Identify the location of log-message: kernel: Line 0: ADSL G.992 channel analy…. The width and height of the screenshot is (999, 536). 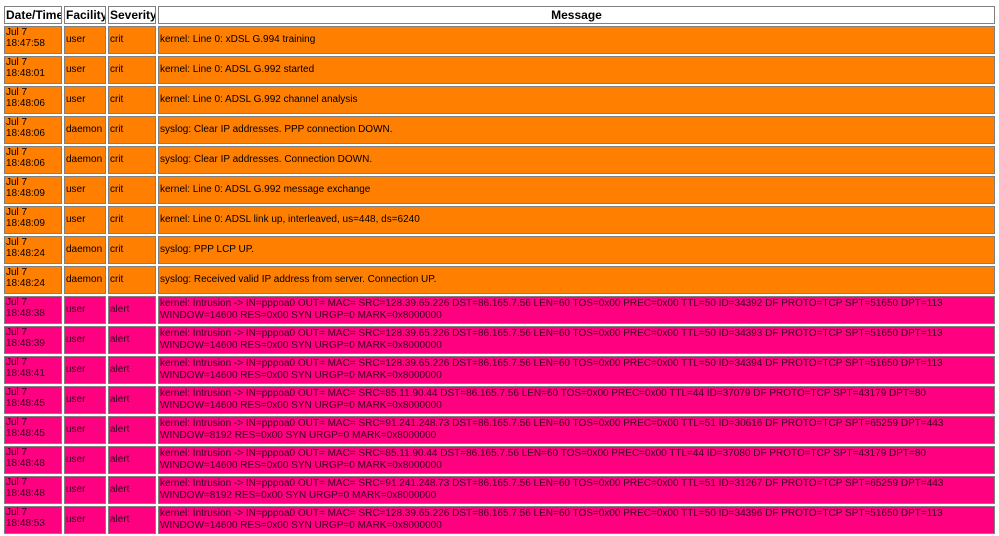
(259, 99).